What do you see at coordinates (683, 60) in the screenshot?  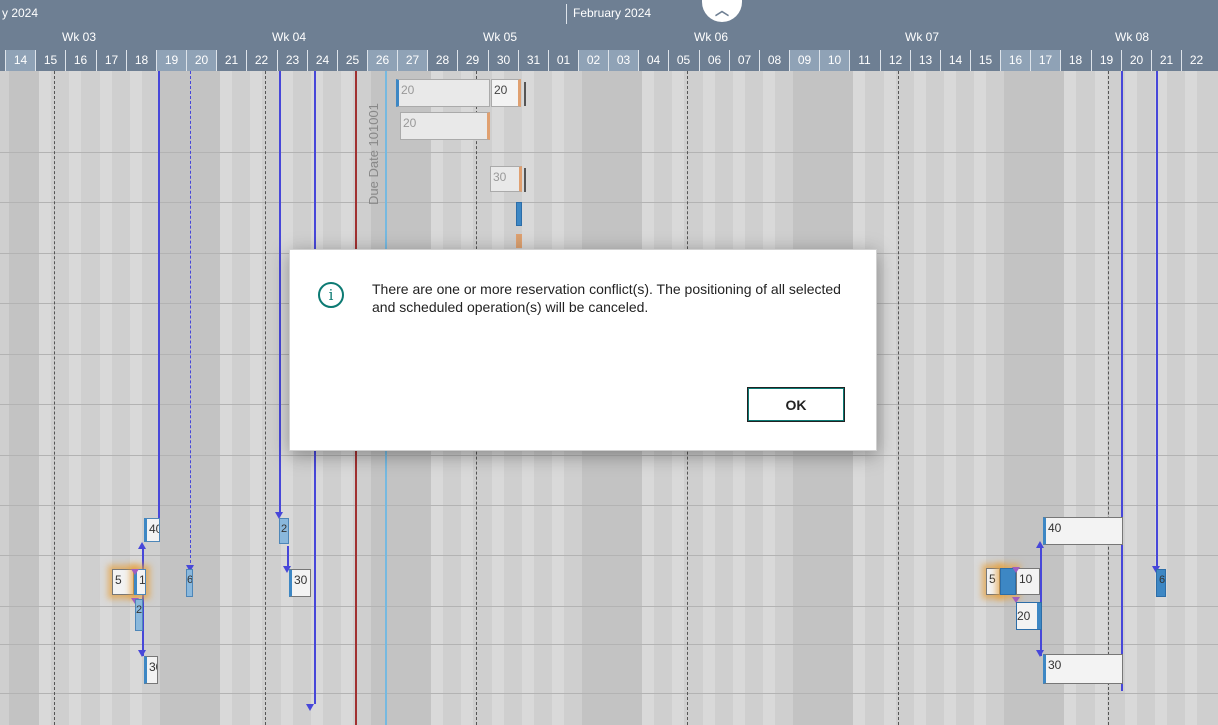 I see `day-cell: 05` at bounding box center [683, 60].